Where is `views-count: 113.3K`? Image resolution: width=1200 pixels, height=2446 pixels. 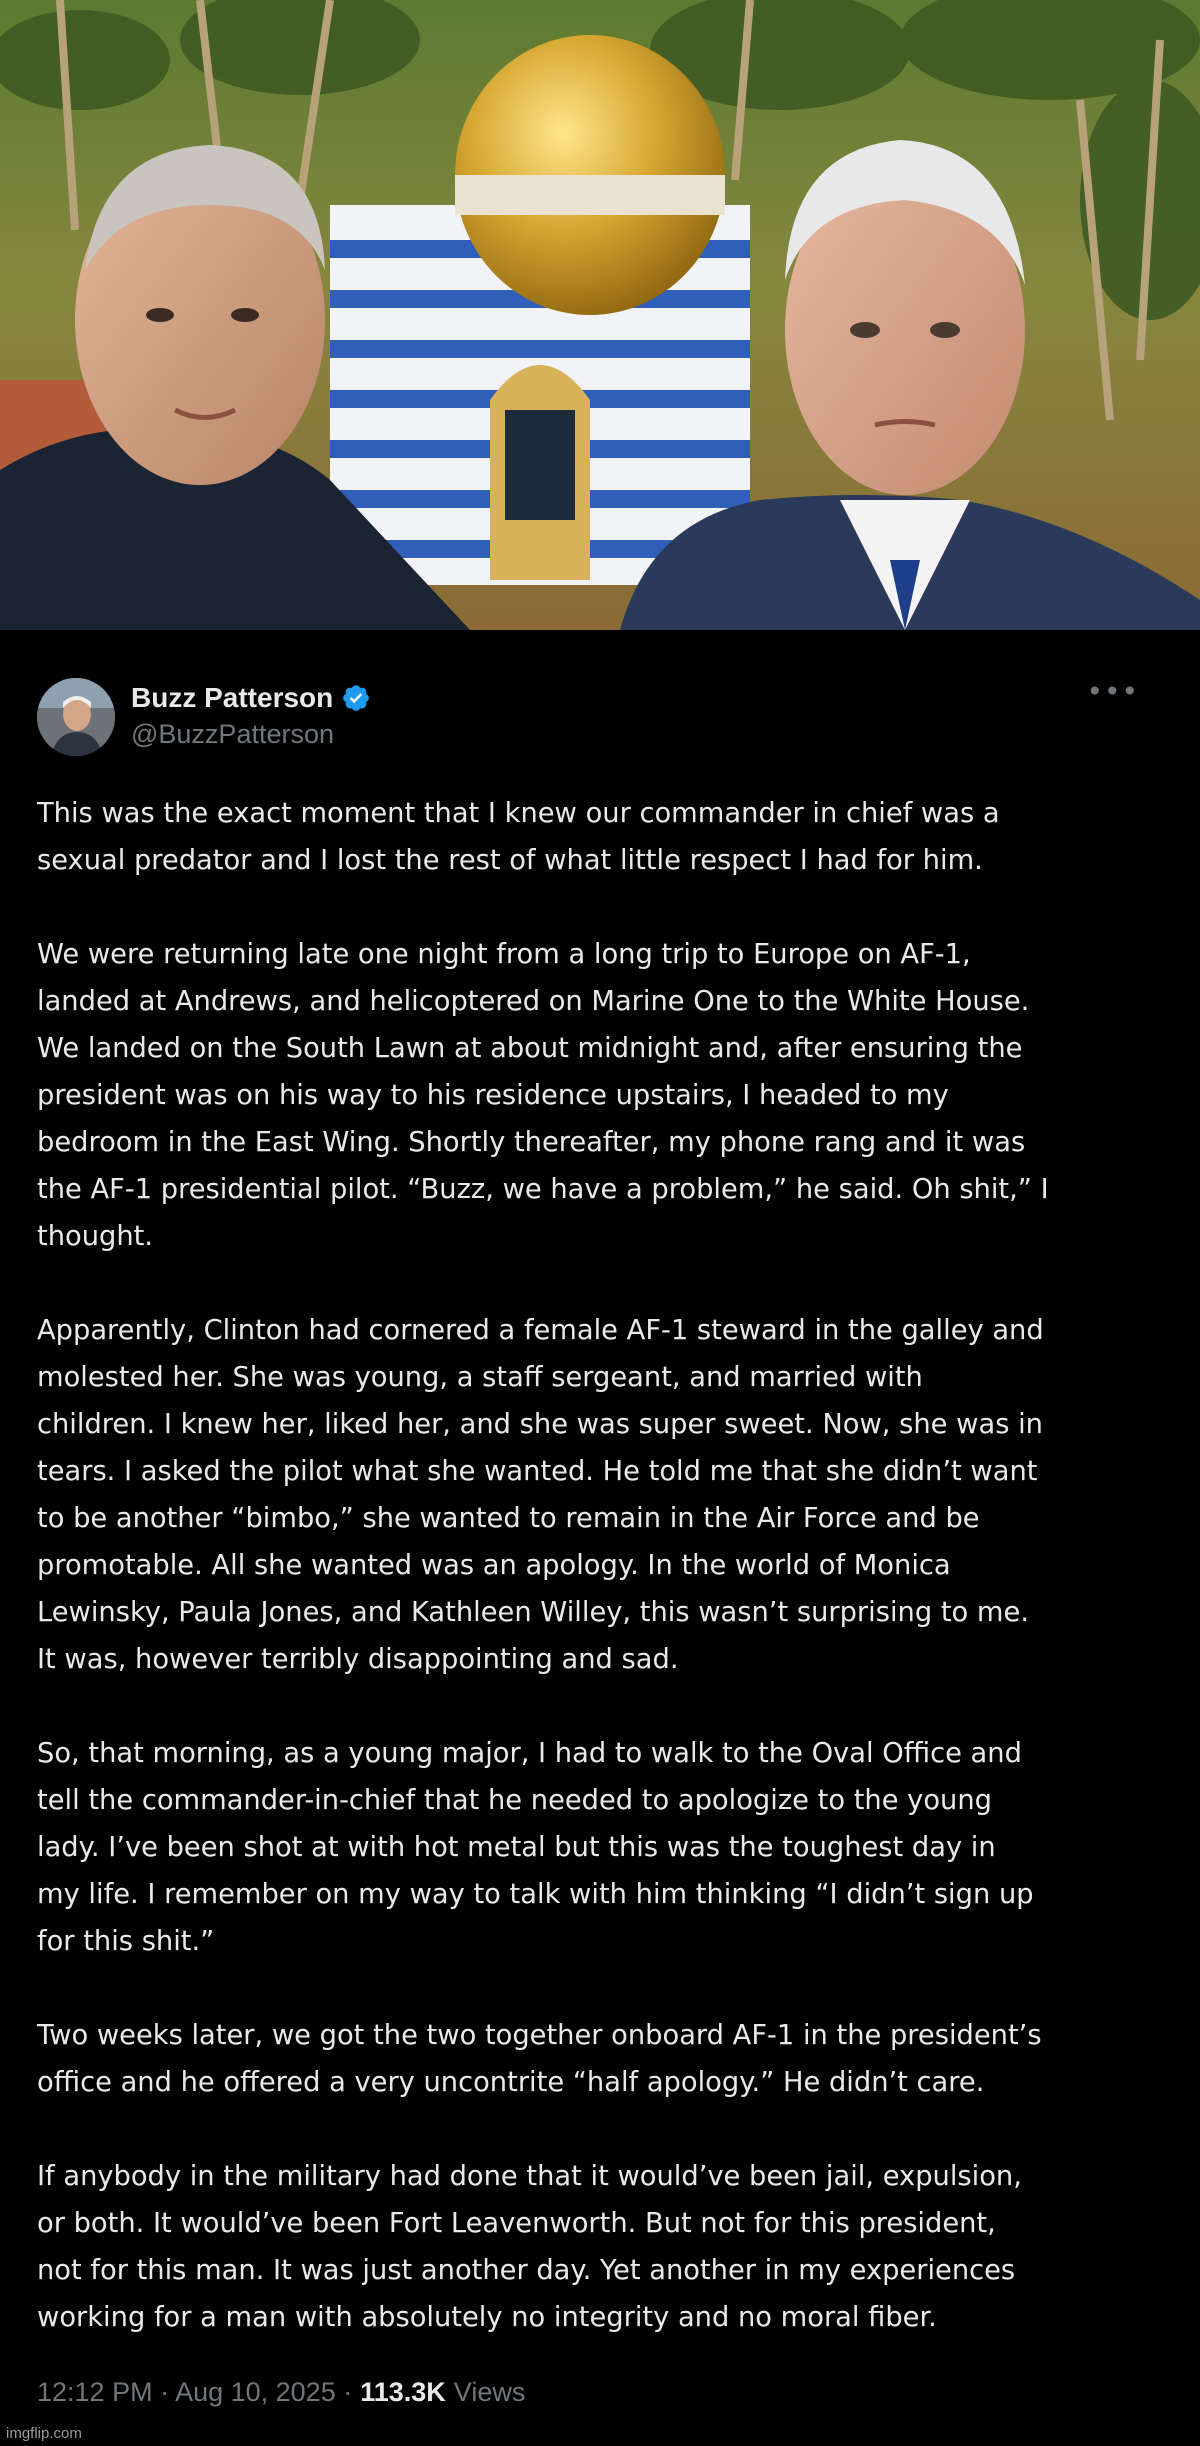
views-count: 113.3K is located at coordinates (403, 2392).